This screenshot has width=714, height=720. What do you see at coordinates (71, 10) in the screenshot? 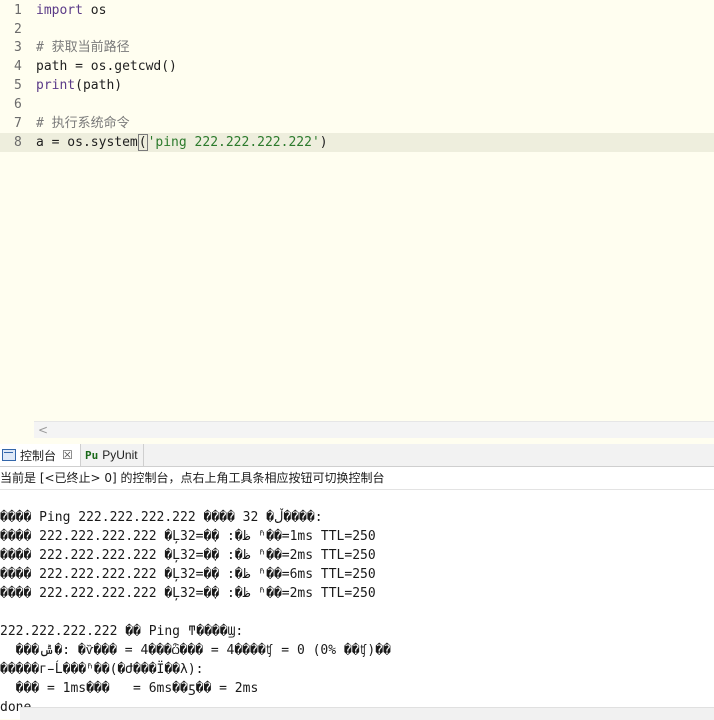
I see `code-text: import os` at bounding box center [71, 10].